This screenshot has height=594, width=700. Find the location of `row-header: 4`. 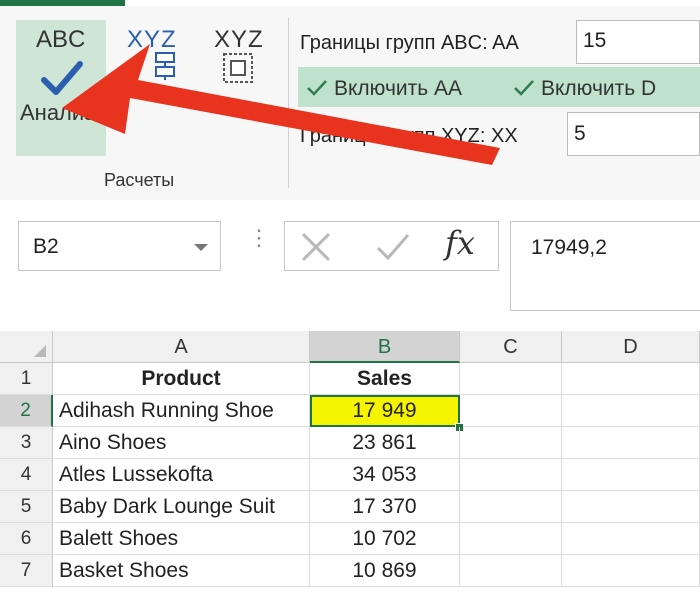

row-header: 4 is located at coordinates (26, 475).